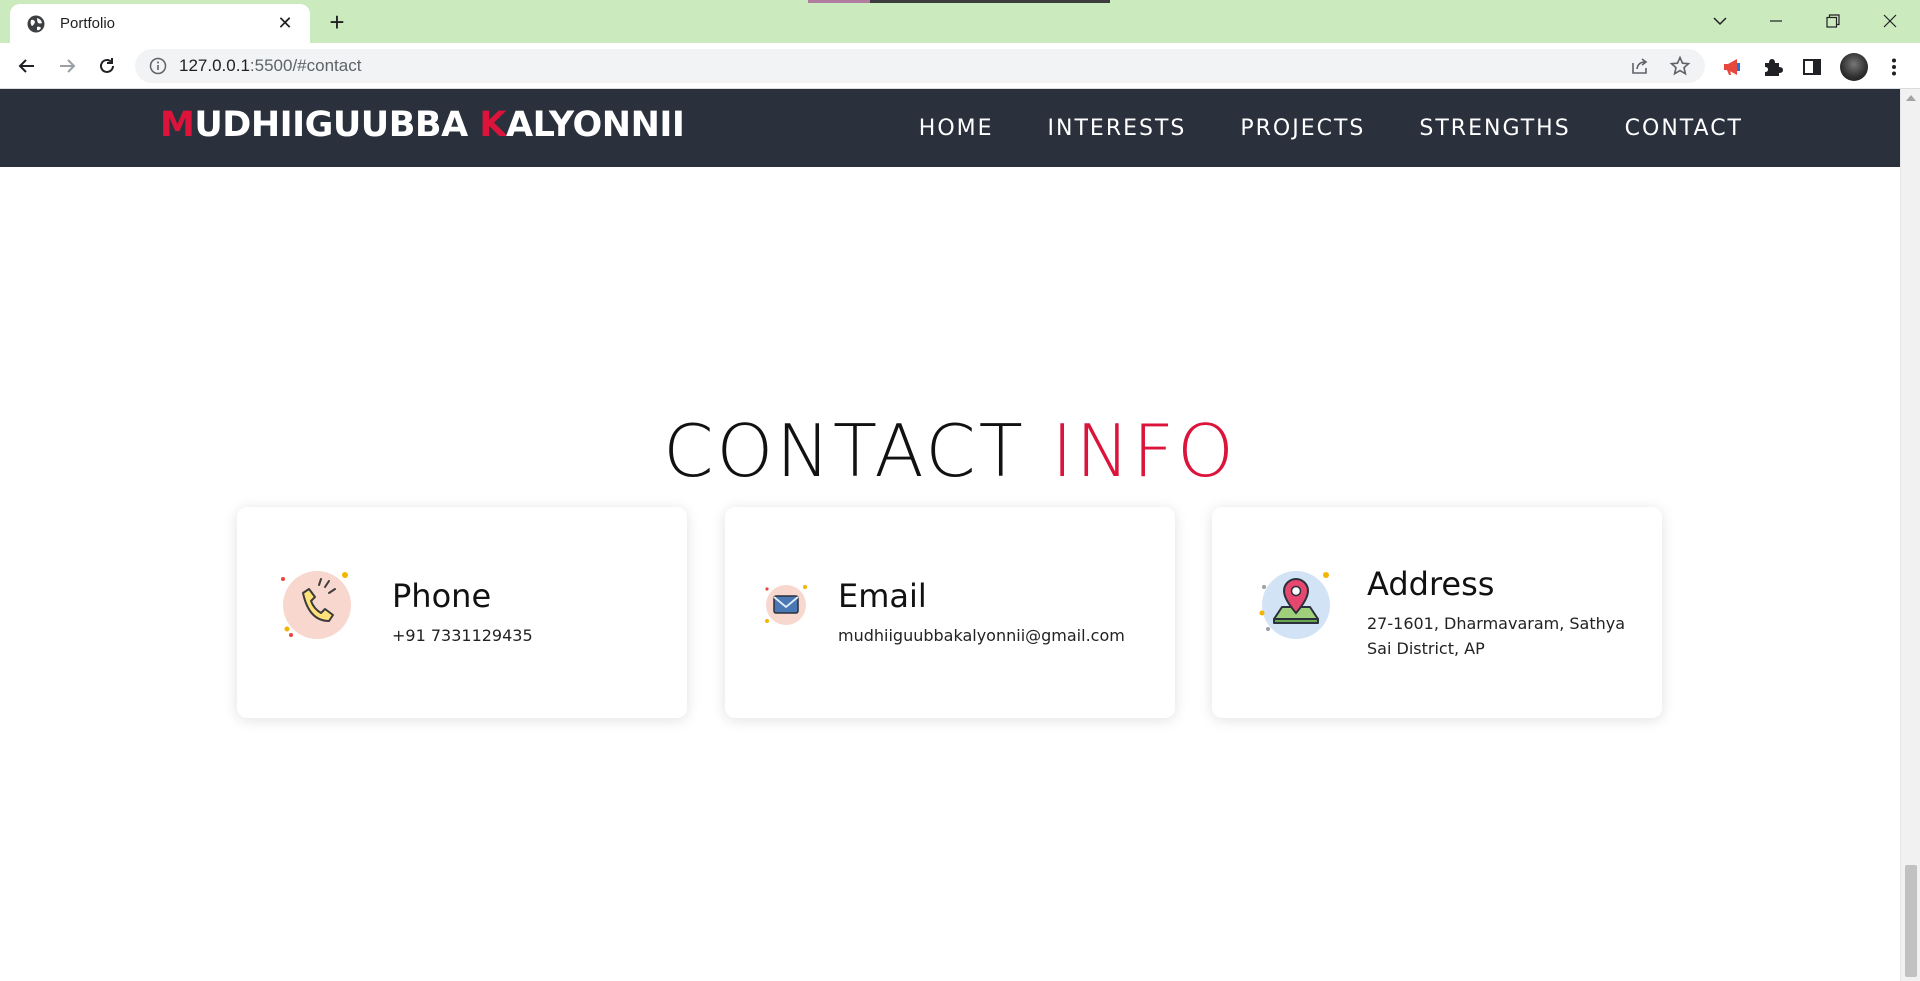  I want to click on megaphone-icon, so click(1732, 67).